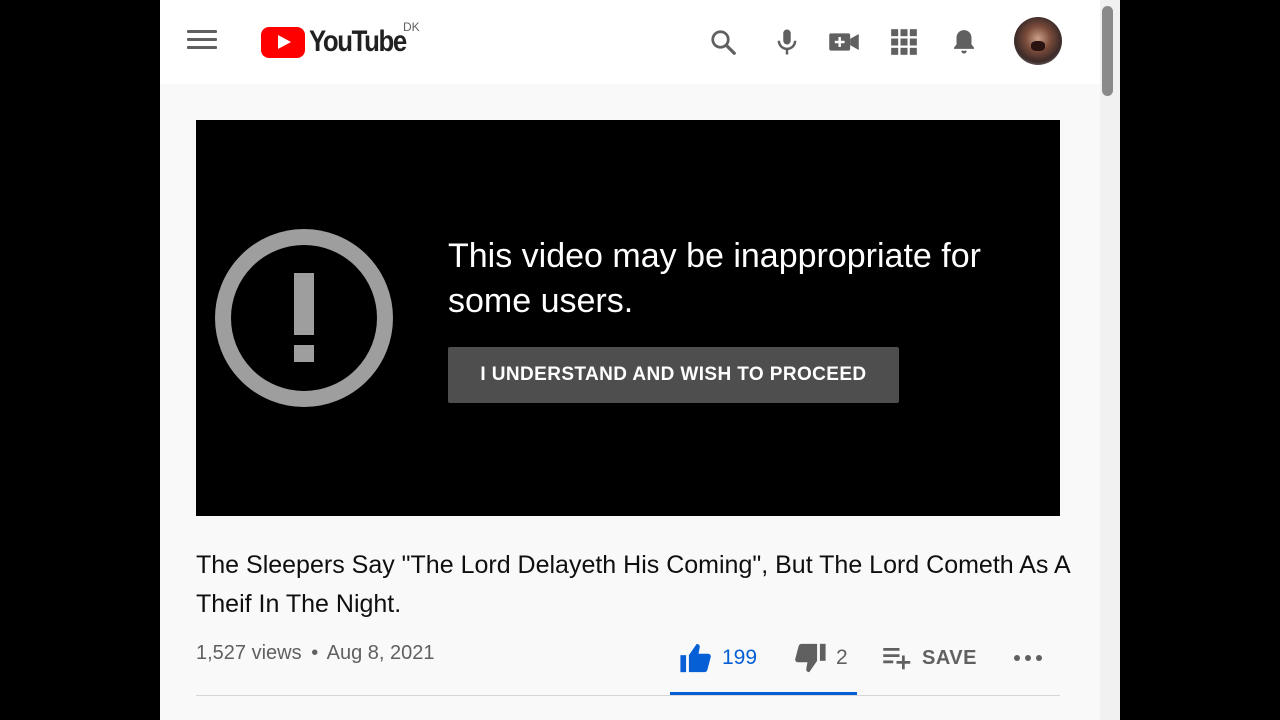  Describe the element at coordinates (695, 658) in the screenshot. I see `thumbs-up-icon` at that location.